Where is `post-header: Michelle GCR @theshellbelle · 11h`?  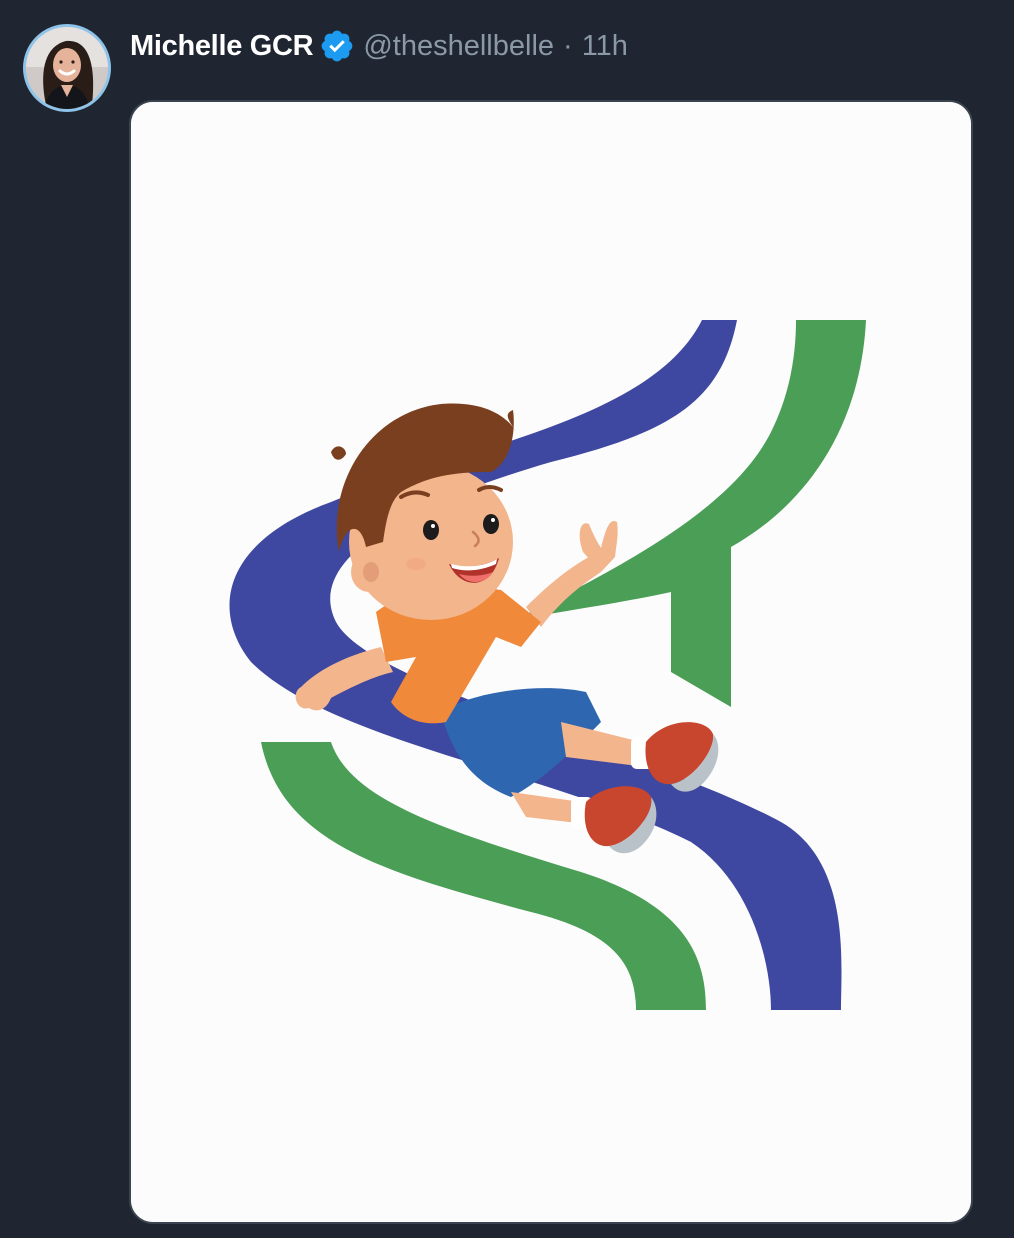 post-header: Michelle GCR @theshellbelle · 11h is located at coordinates (379, 46).